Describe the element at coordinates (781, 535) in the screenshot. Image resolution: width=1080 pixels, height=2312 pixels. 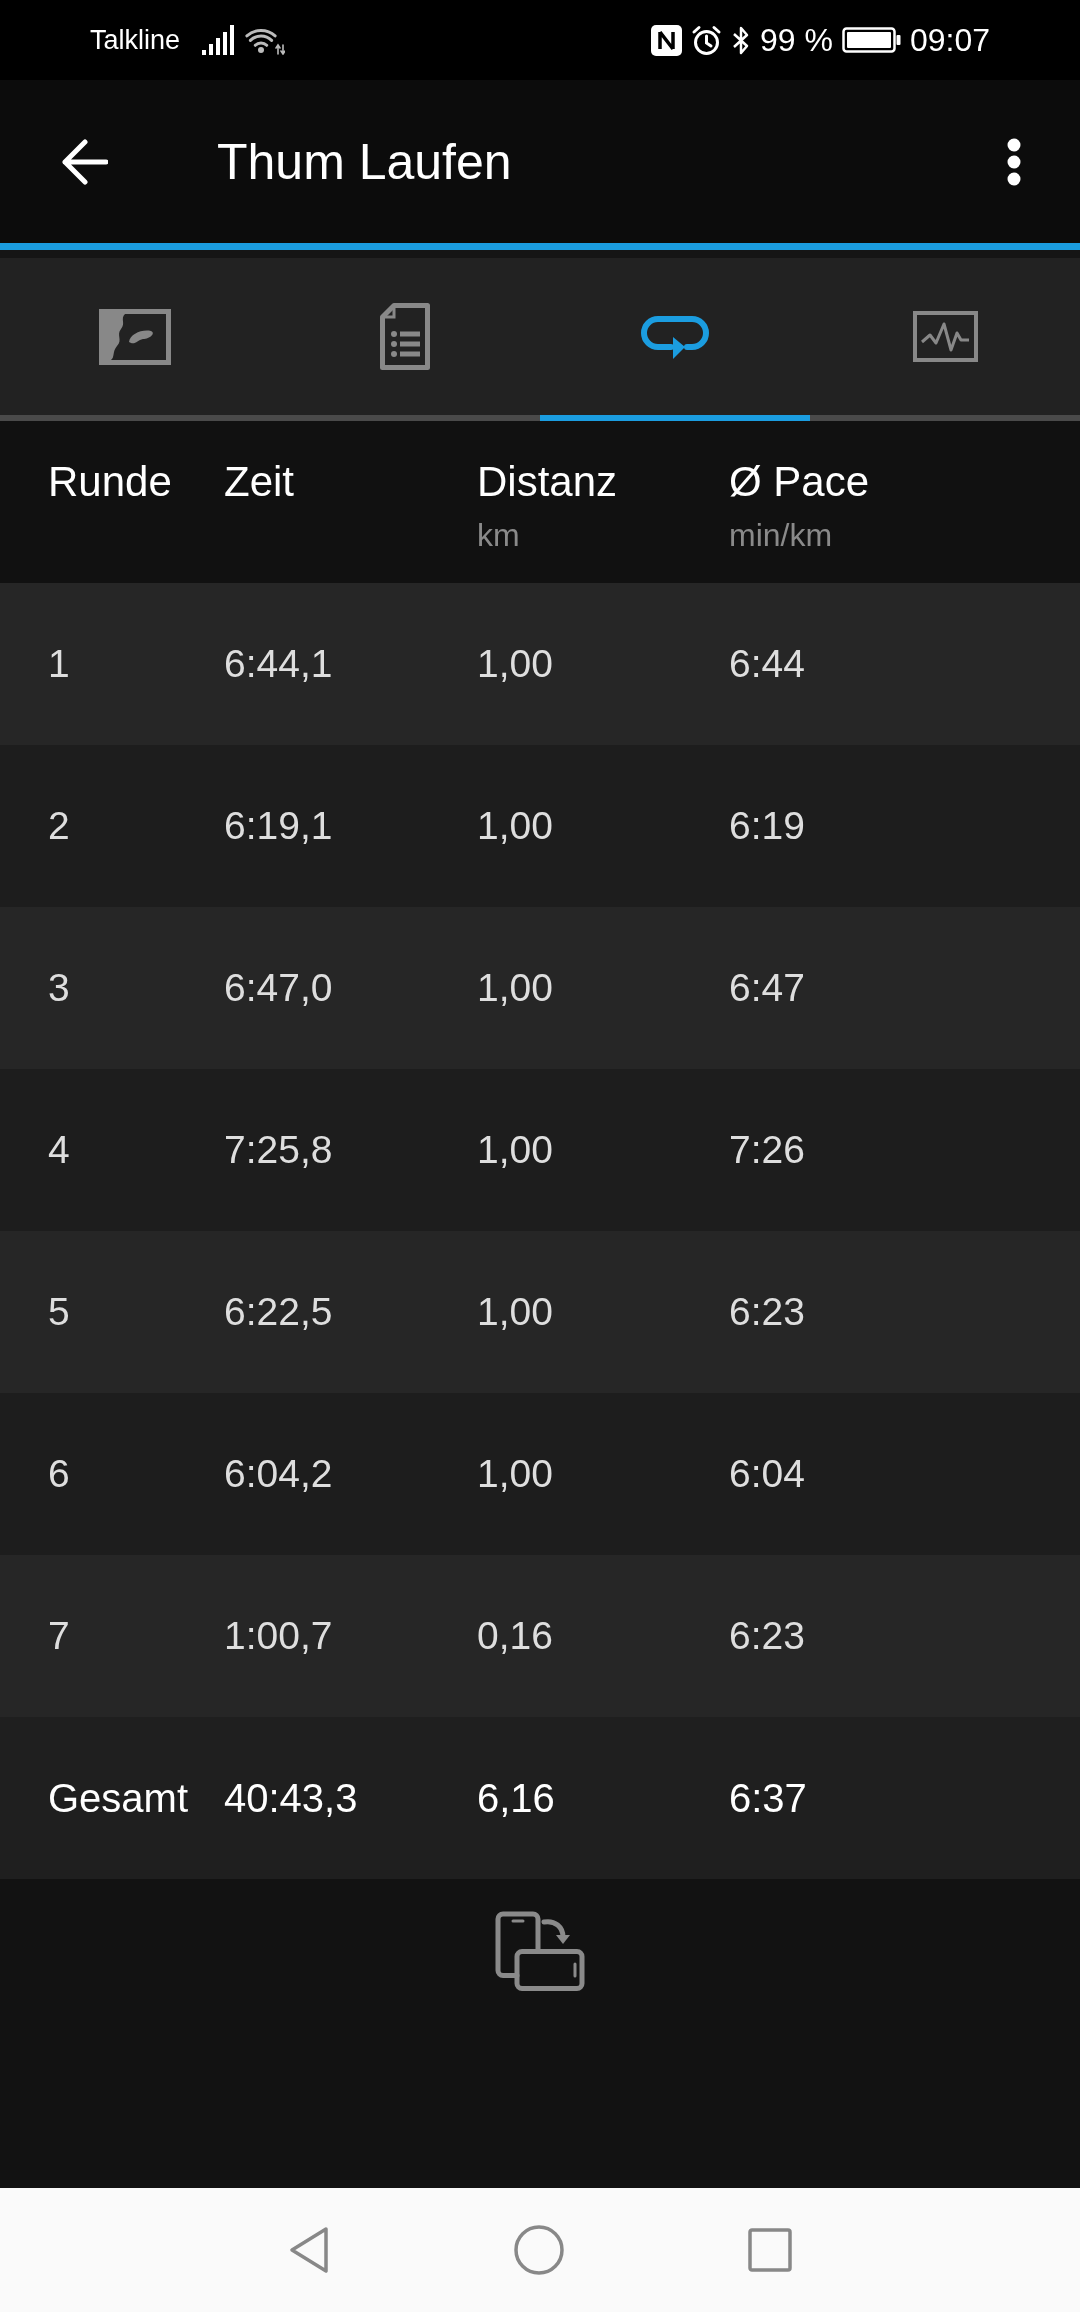
I see `unit-label: min/km` at that location.